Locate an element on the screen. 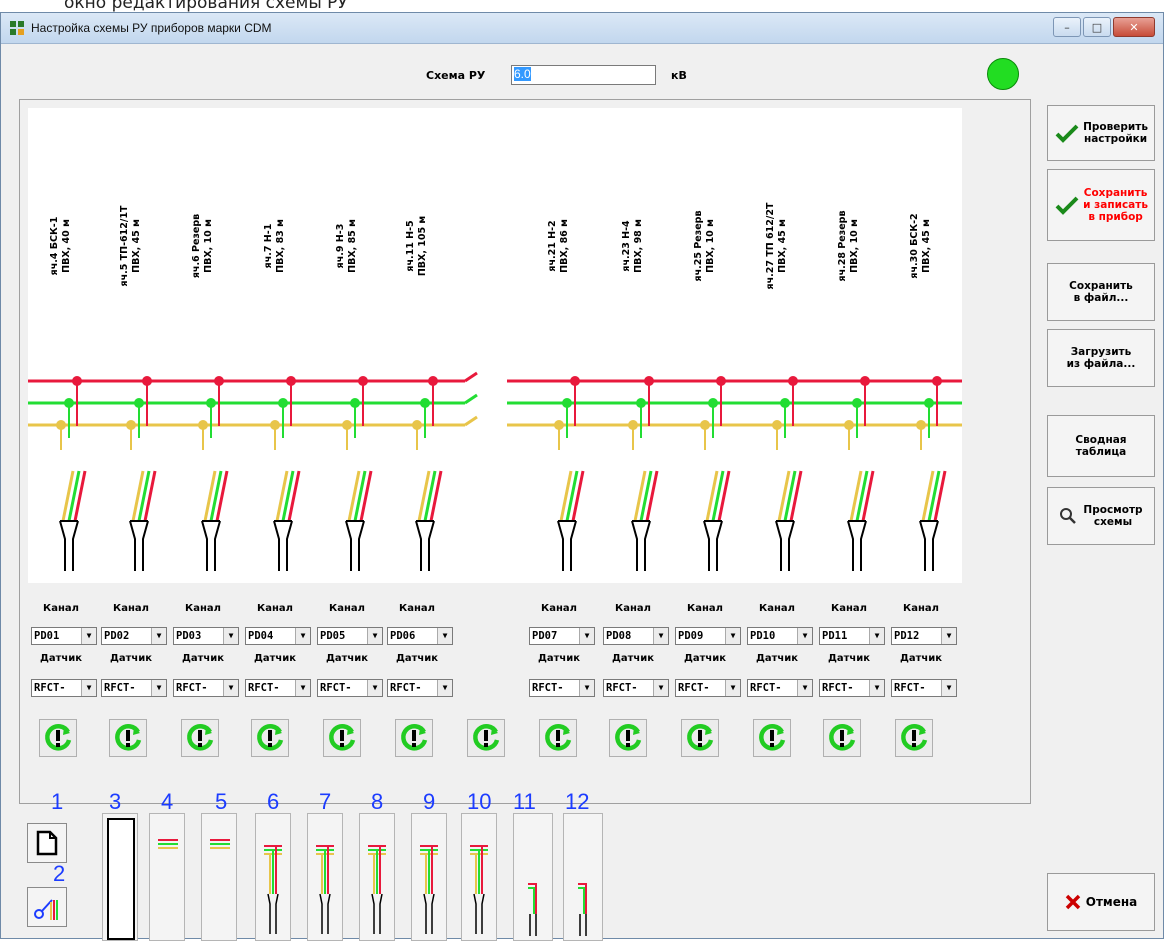  minimize-button: – is located at coordinates (1067, 27).